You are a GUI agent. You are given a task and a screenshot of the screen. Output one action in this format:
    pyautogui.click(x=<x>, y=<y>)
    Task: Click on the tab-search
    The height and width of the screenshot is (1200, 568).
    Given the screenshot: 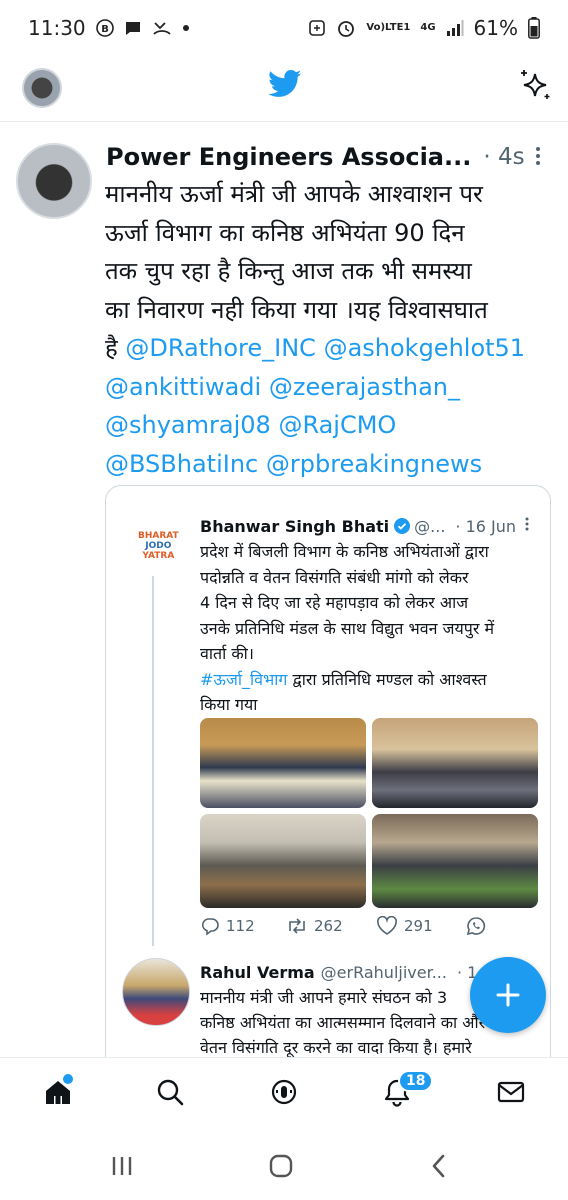 What is the action you would take?
    pyautogui.click(x=170, y=1092)
    